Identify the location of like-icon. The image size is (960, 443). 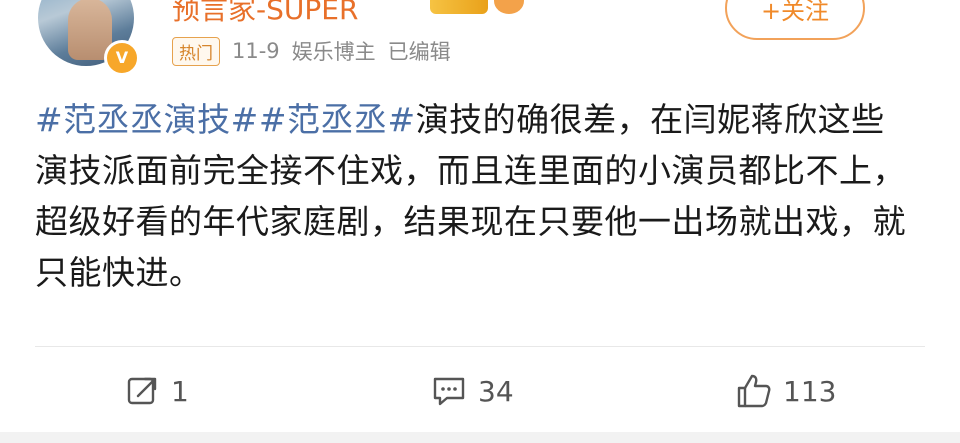
(754, 391).